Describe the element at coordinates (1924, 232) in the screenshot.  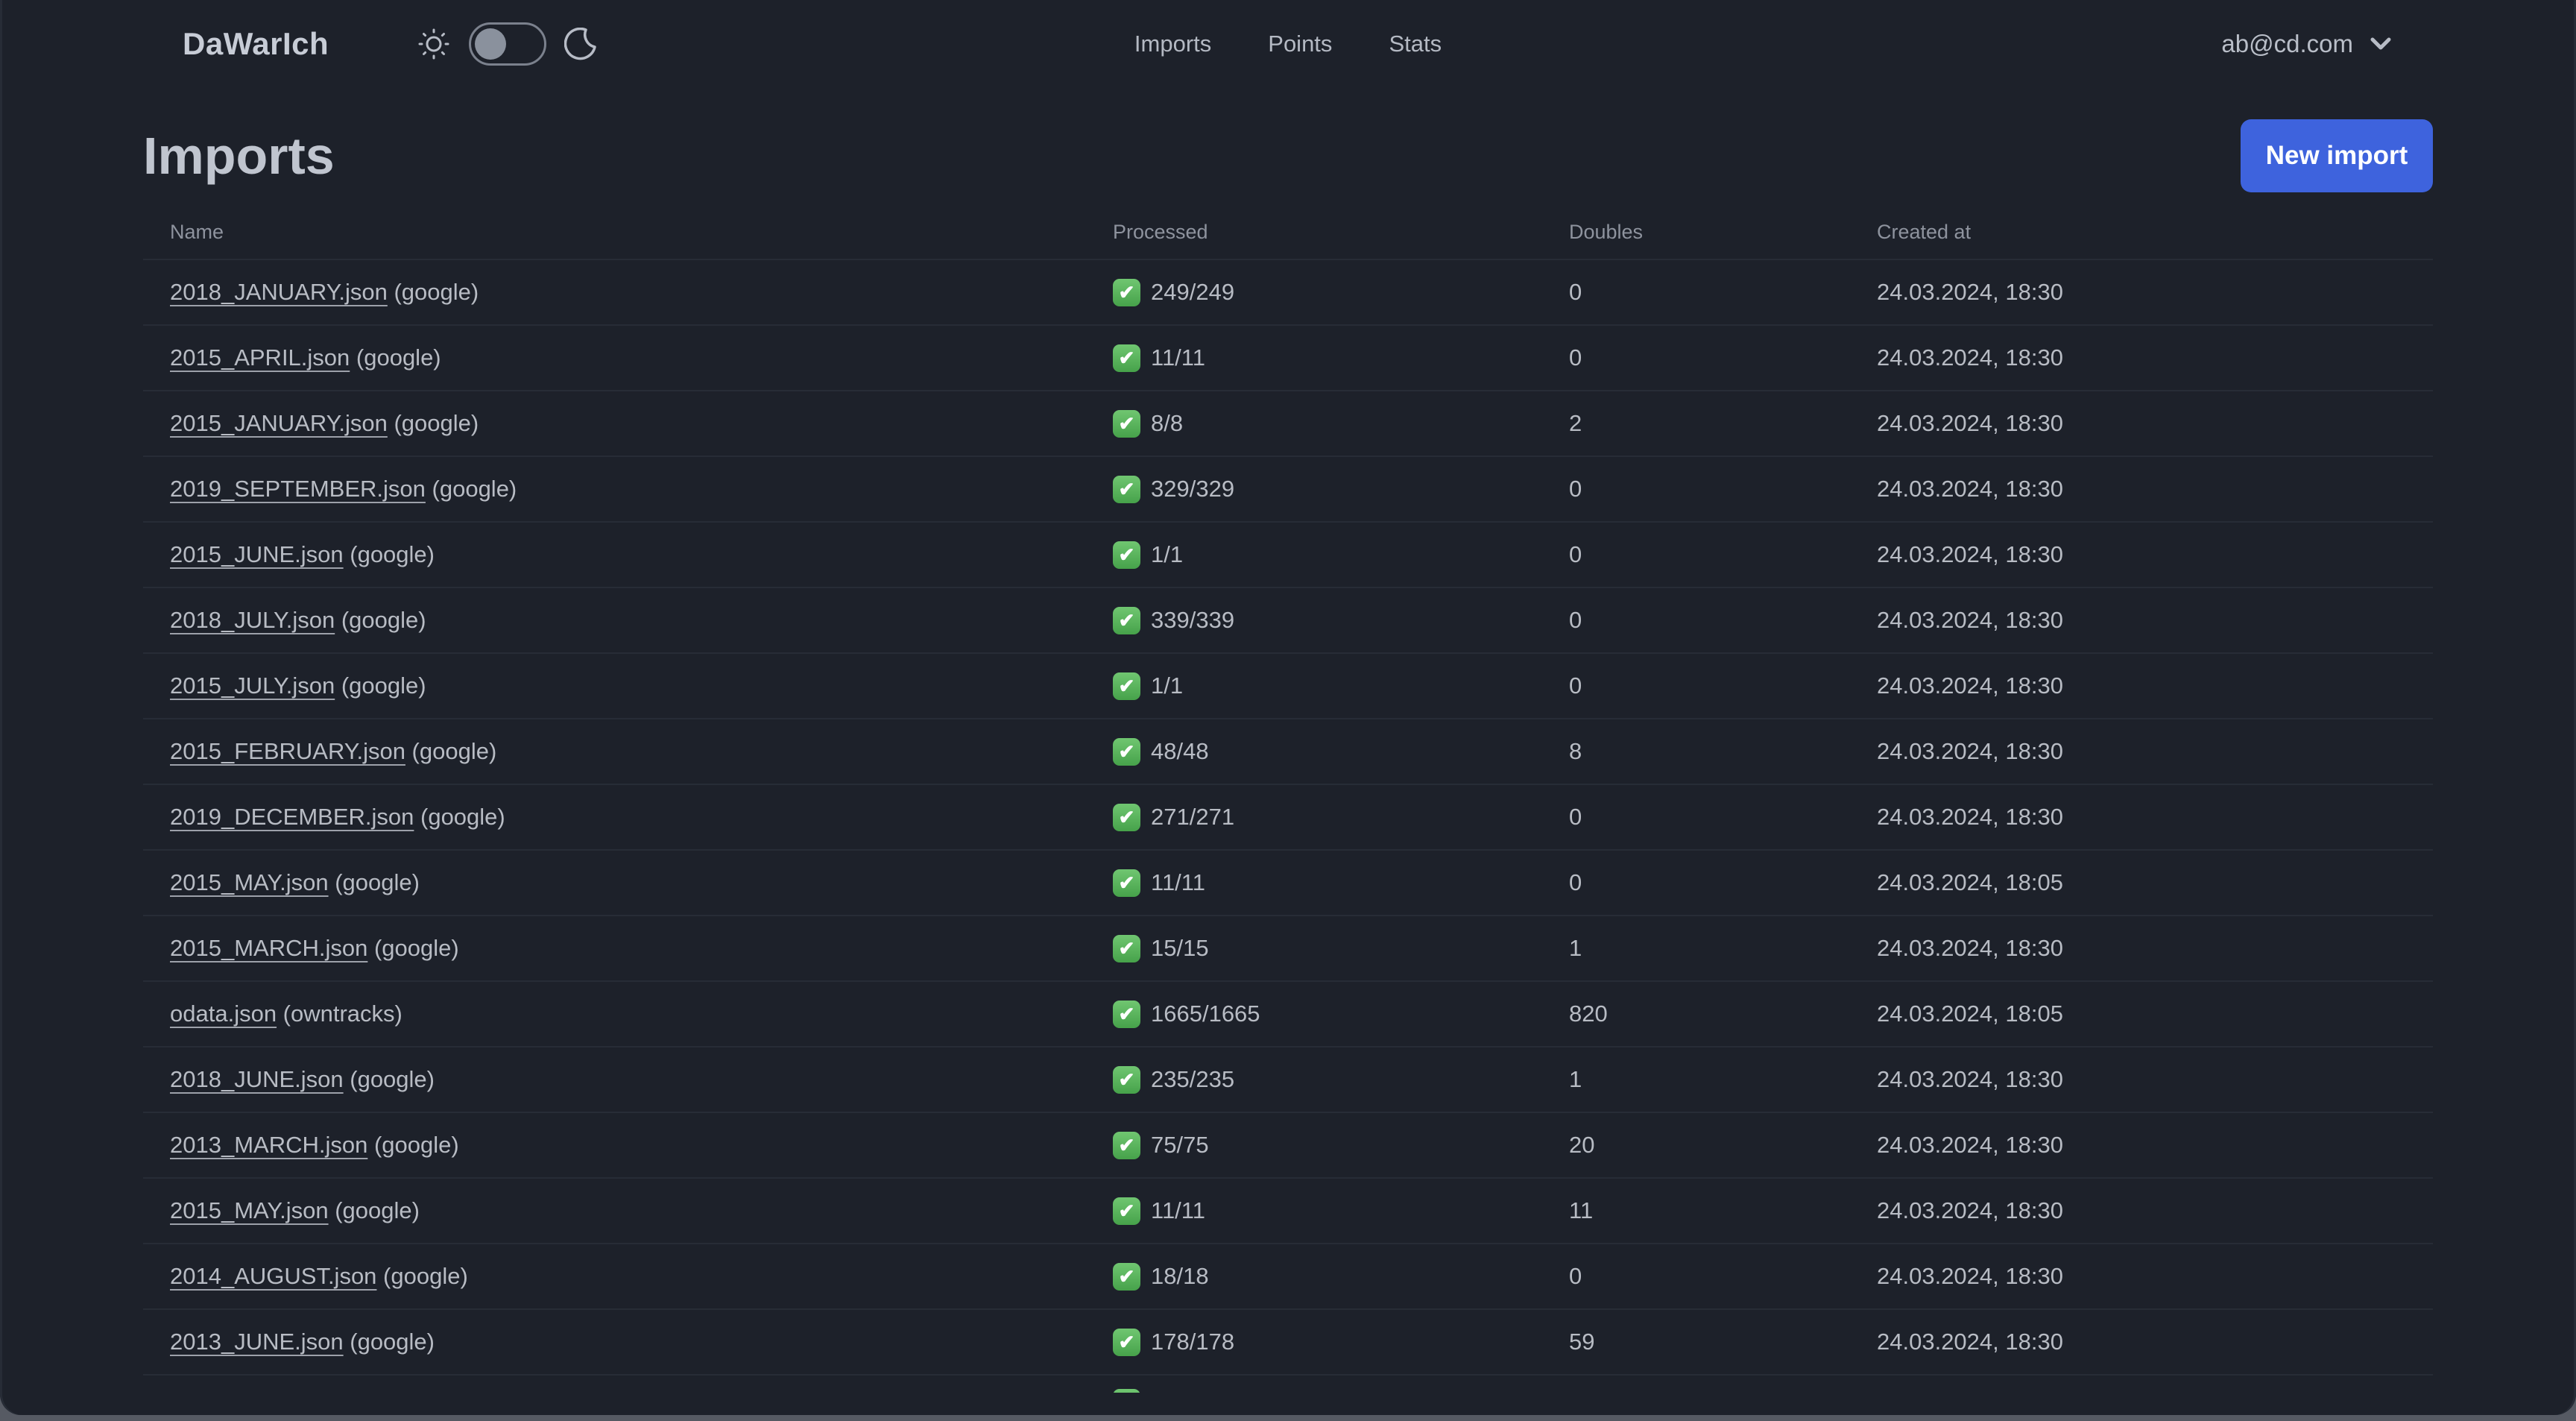
I see `column-header-created-at: Created at` at that location.